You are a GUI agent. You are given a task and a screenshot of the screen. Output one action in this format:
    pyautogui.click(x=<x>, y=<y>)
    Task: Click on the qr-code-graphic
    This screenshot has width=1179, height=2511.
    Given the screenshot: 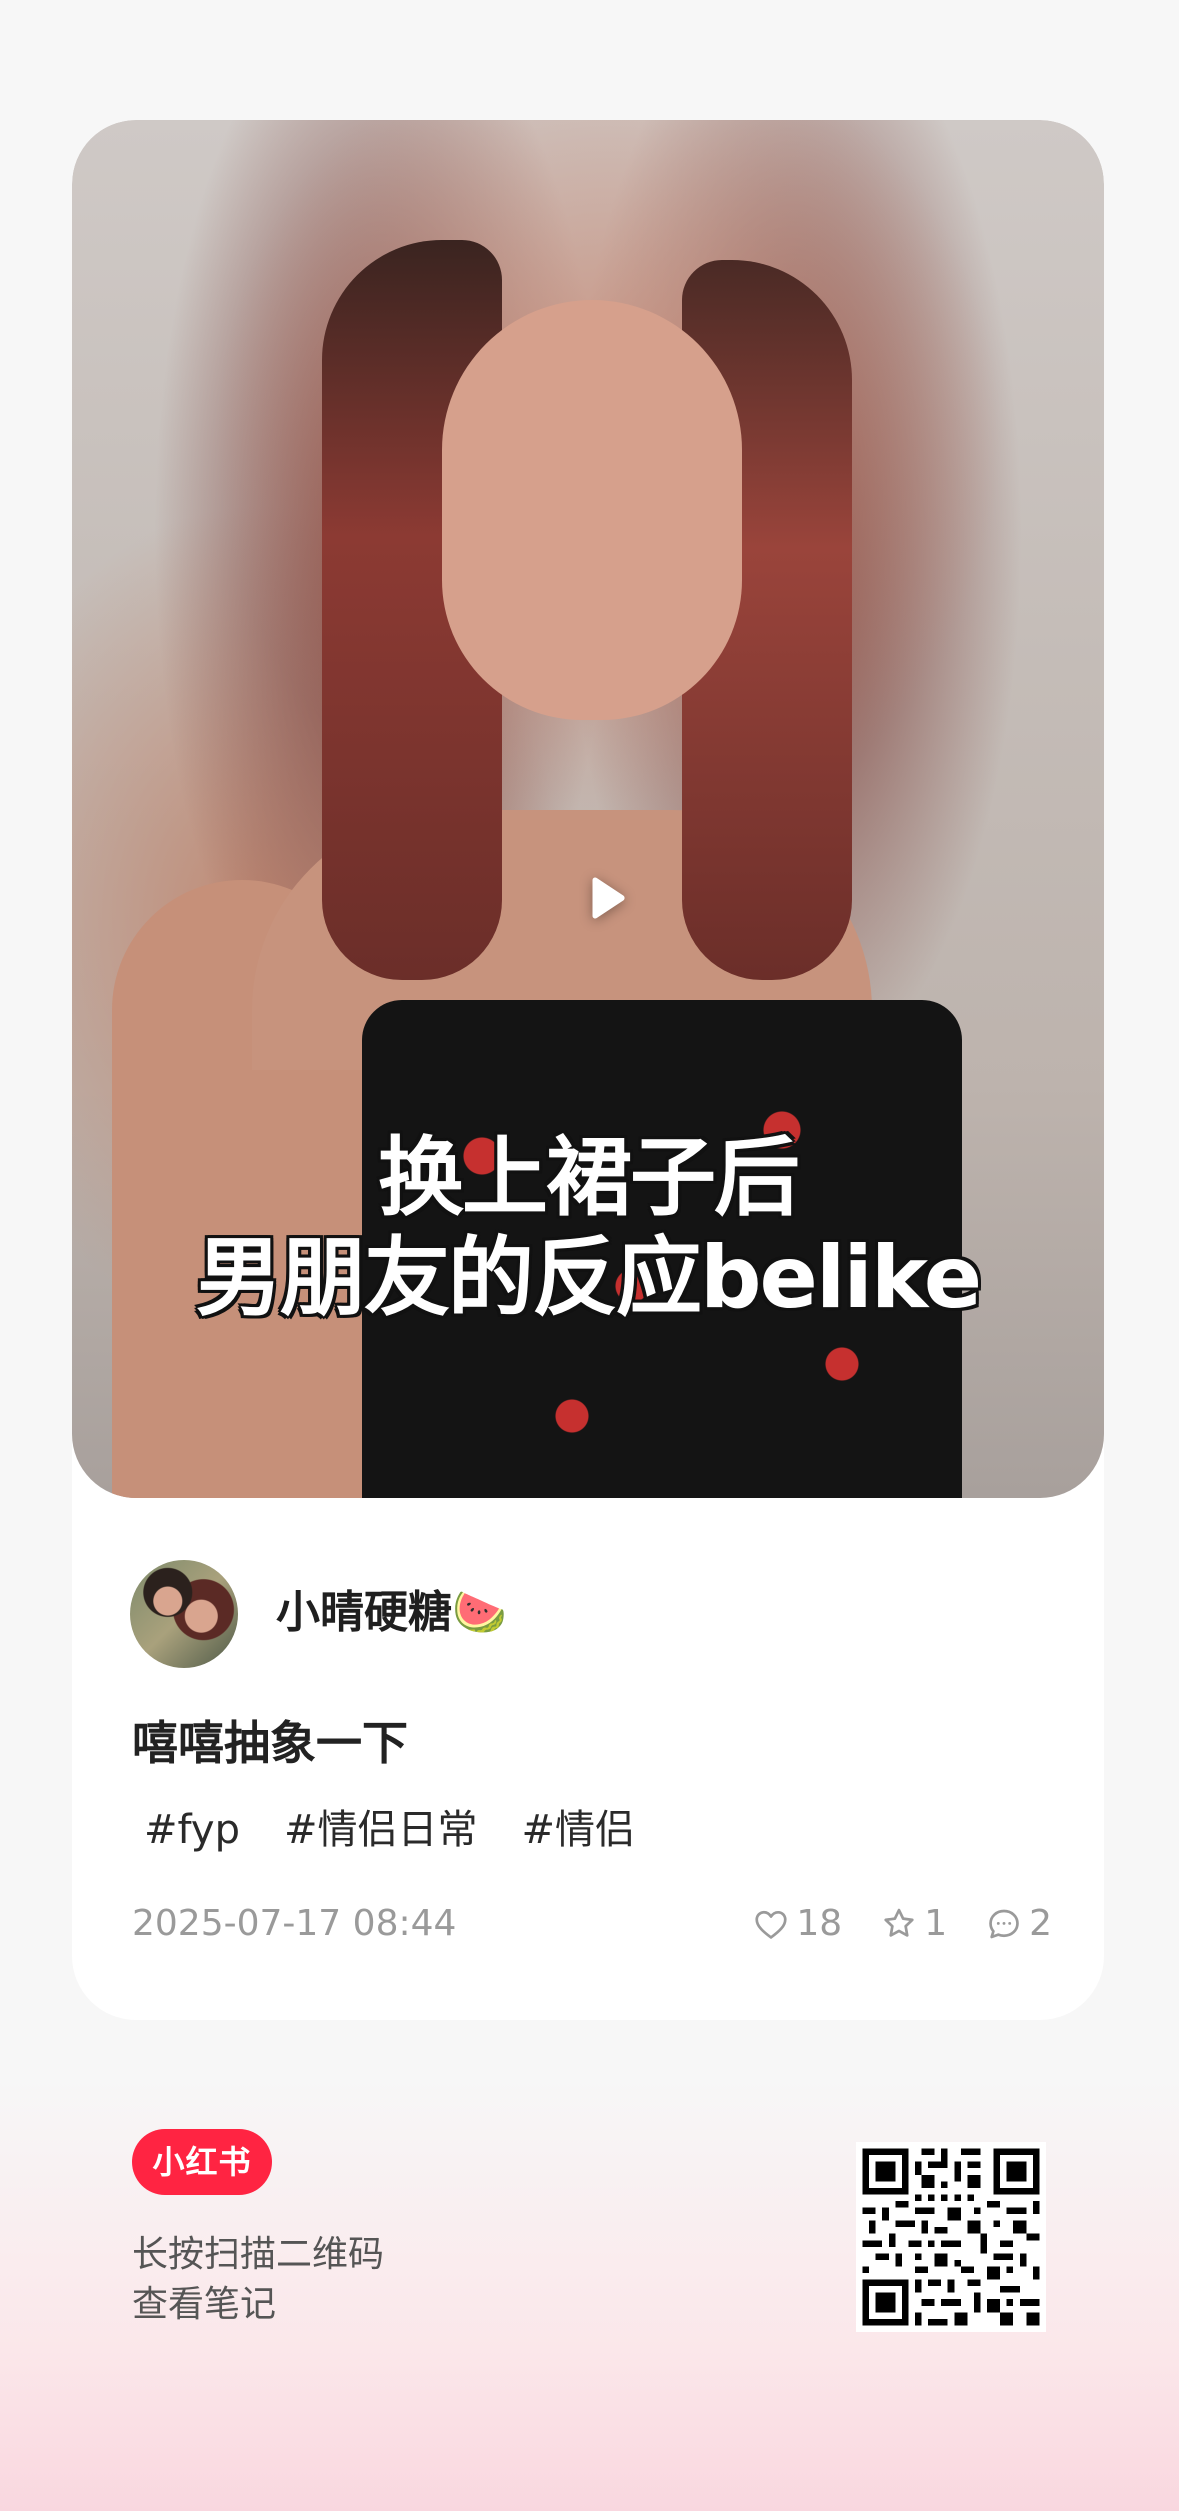 What is the action you would take?
    pyautogui.click(x=951, y=2237)
    